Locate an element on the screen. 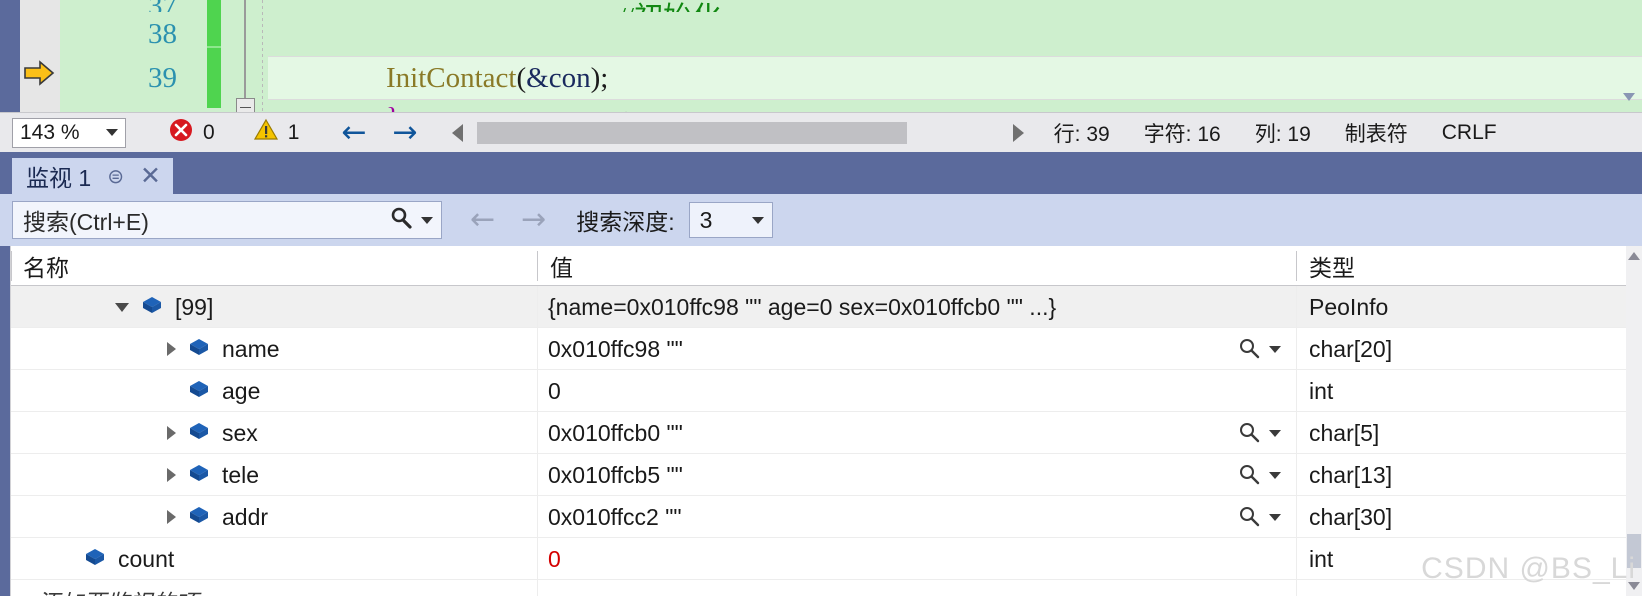  cell-value: 0x010ffc98 "" is located at coordinates (916, 349).